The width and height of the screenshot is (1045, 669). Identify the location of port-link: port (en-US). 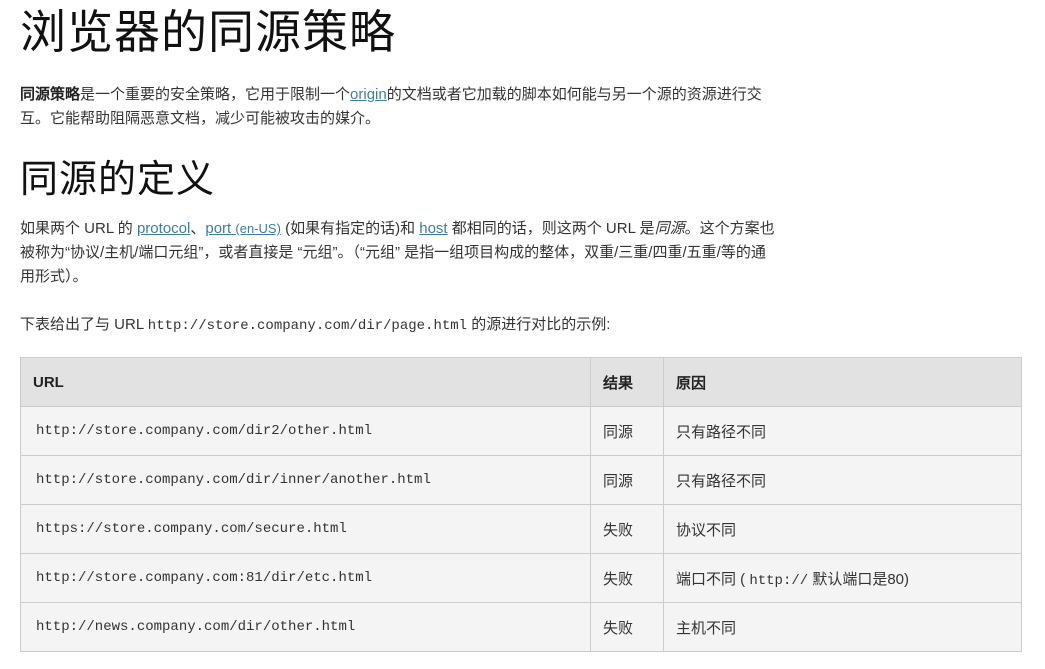
(243, 228).